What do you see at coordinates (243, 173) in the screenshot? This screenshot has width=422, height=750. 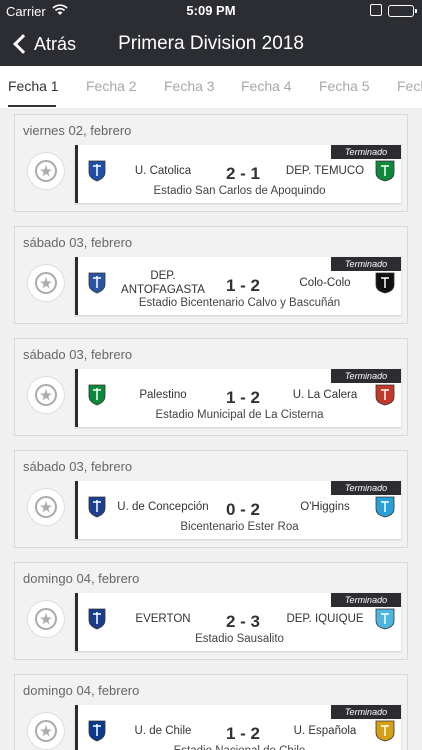 I see `match-score: 2 - 1` at bounding box center [243, 173].